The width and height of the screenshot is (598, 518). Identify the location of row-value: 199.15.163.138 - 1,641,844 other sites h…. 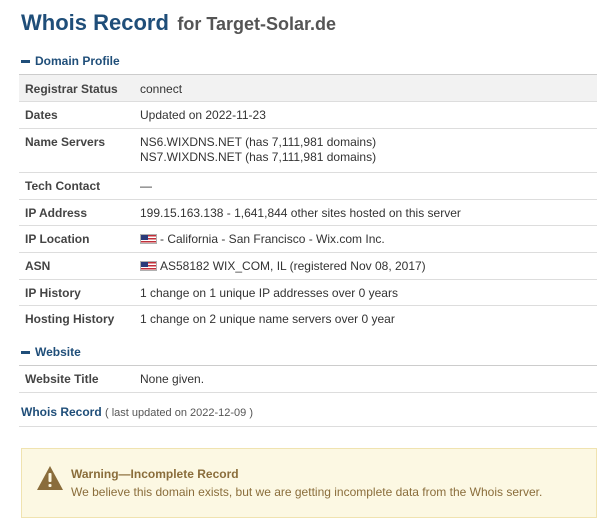
(368, 212).